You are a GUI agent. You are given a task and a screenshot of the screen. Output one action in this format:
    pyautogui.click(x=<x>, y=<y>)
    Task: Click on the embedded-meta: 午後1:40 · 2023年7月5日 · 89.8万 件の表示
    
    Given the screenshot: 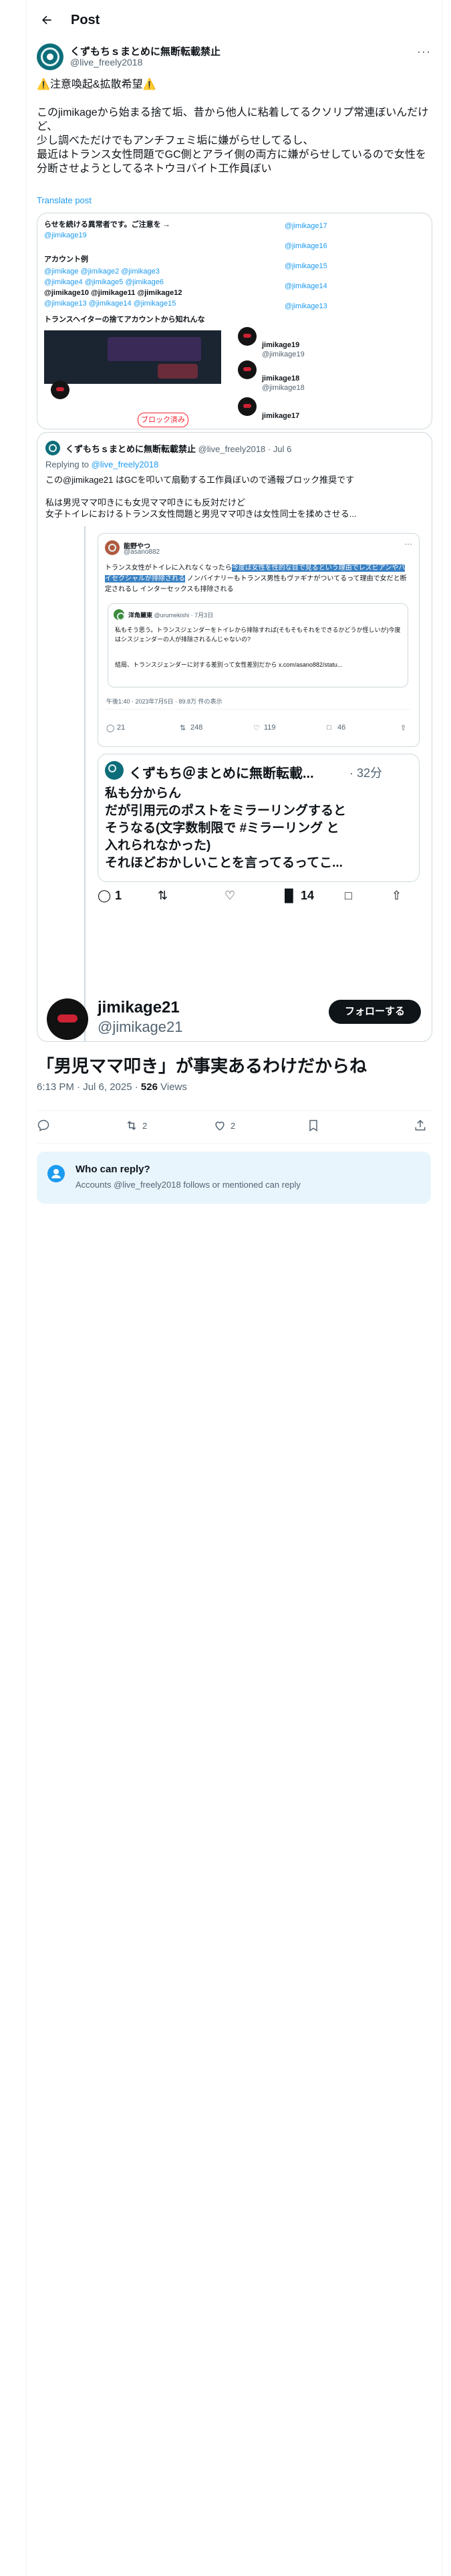 What is the action you would take?
    pyautogui.click(x=164, y=701)
    